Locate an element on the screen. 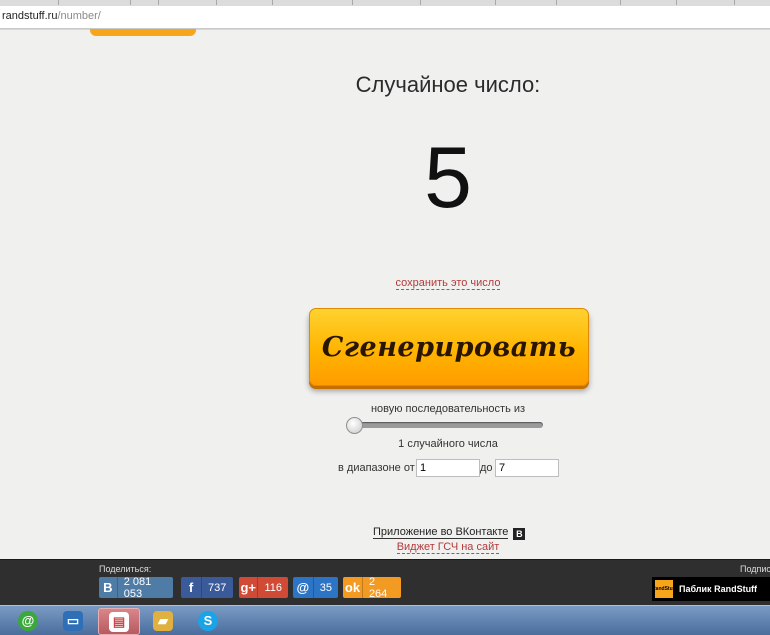 The width and height of the screenshot is (770, 635). share-title: Поделиться: is located at coordinates (125, 569).